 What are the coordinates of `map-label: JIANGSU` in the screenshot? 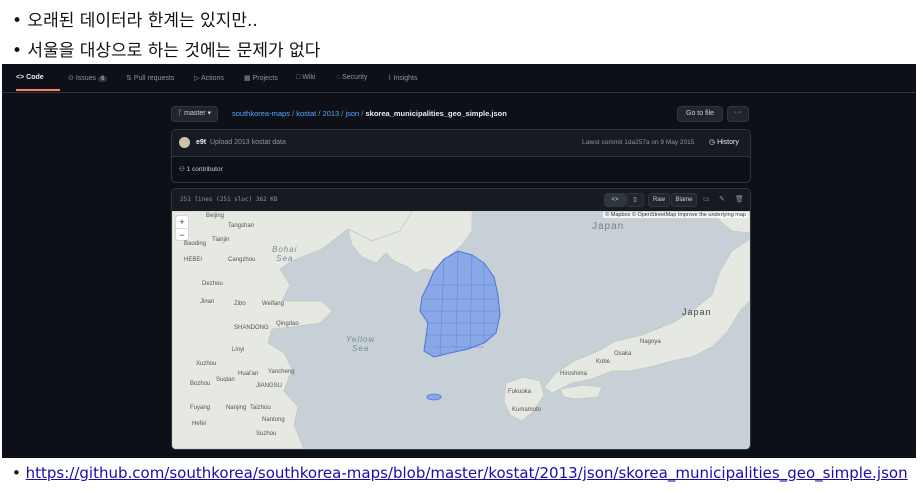 It's located at (269, 386).